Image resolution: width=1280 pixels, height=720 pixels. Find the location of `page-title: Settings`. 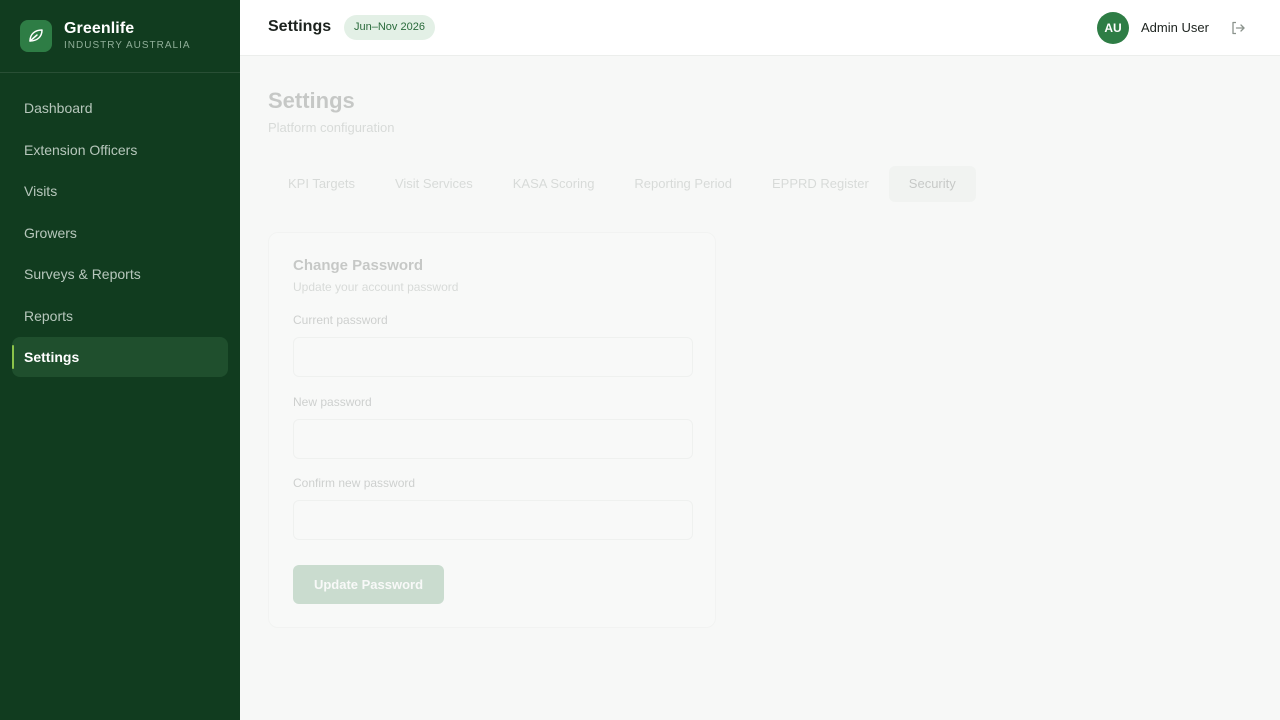

page-title: Settings is located at coordinates (311, 100).